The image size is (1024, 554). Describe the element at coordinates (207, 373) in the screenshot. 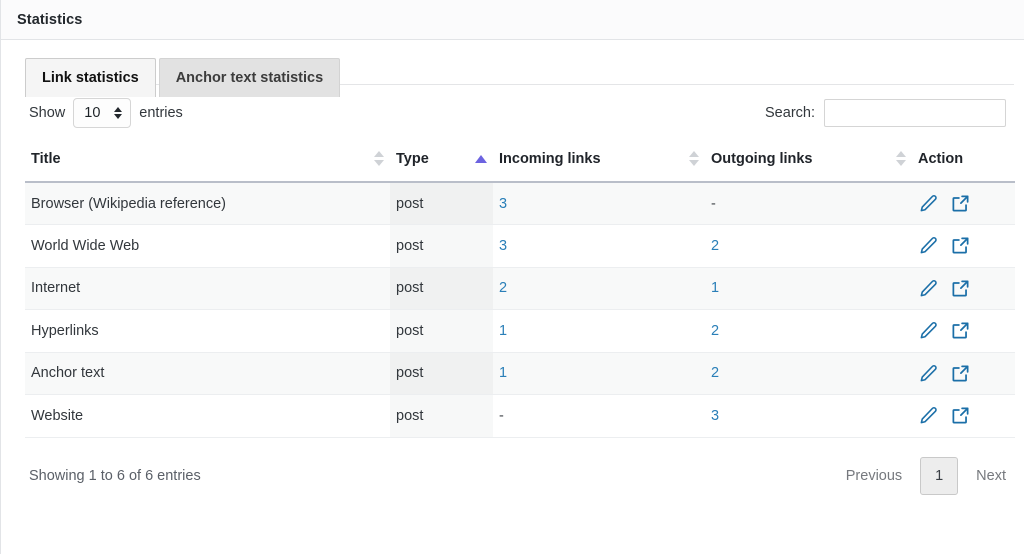

I see `cell-title: Anchor text` at that location.